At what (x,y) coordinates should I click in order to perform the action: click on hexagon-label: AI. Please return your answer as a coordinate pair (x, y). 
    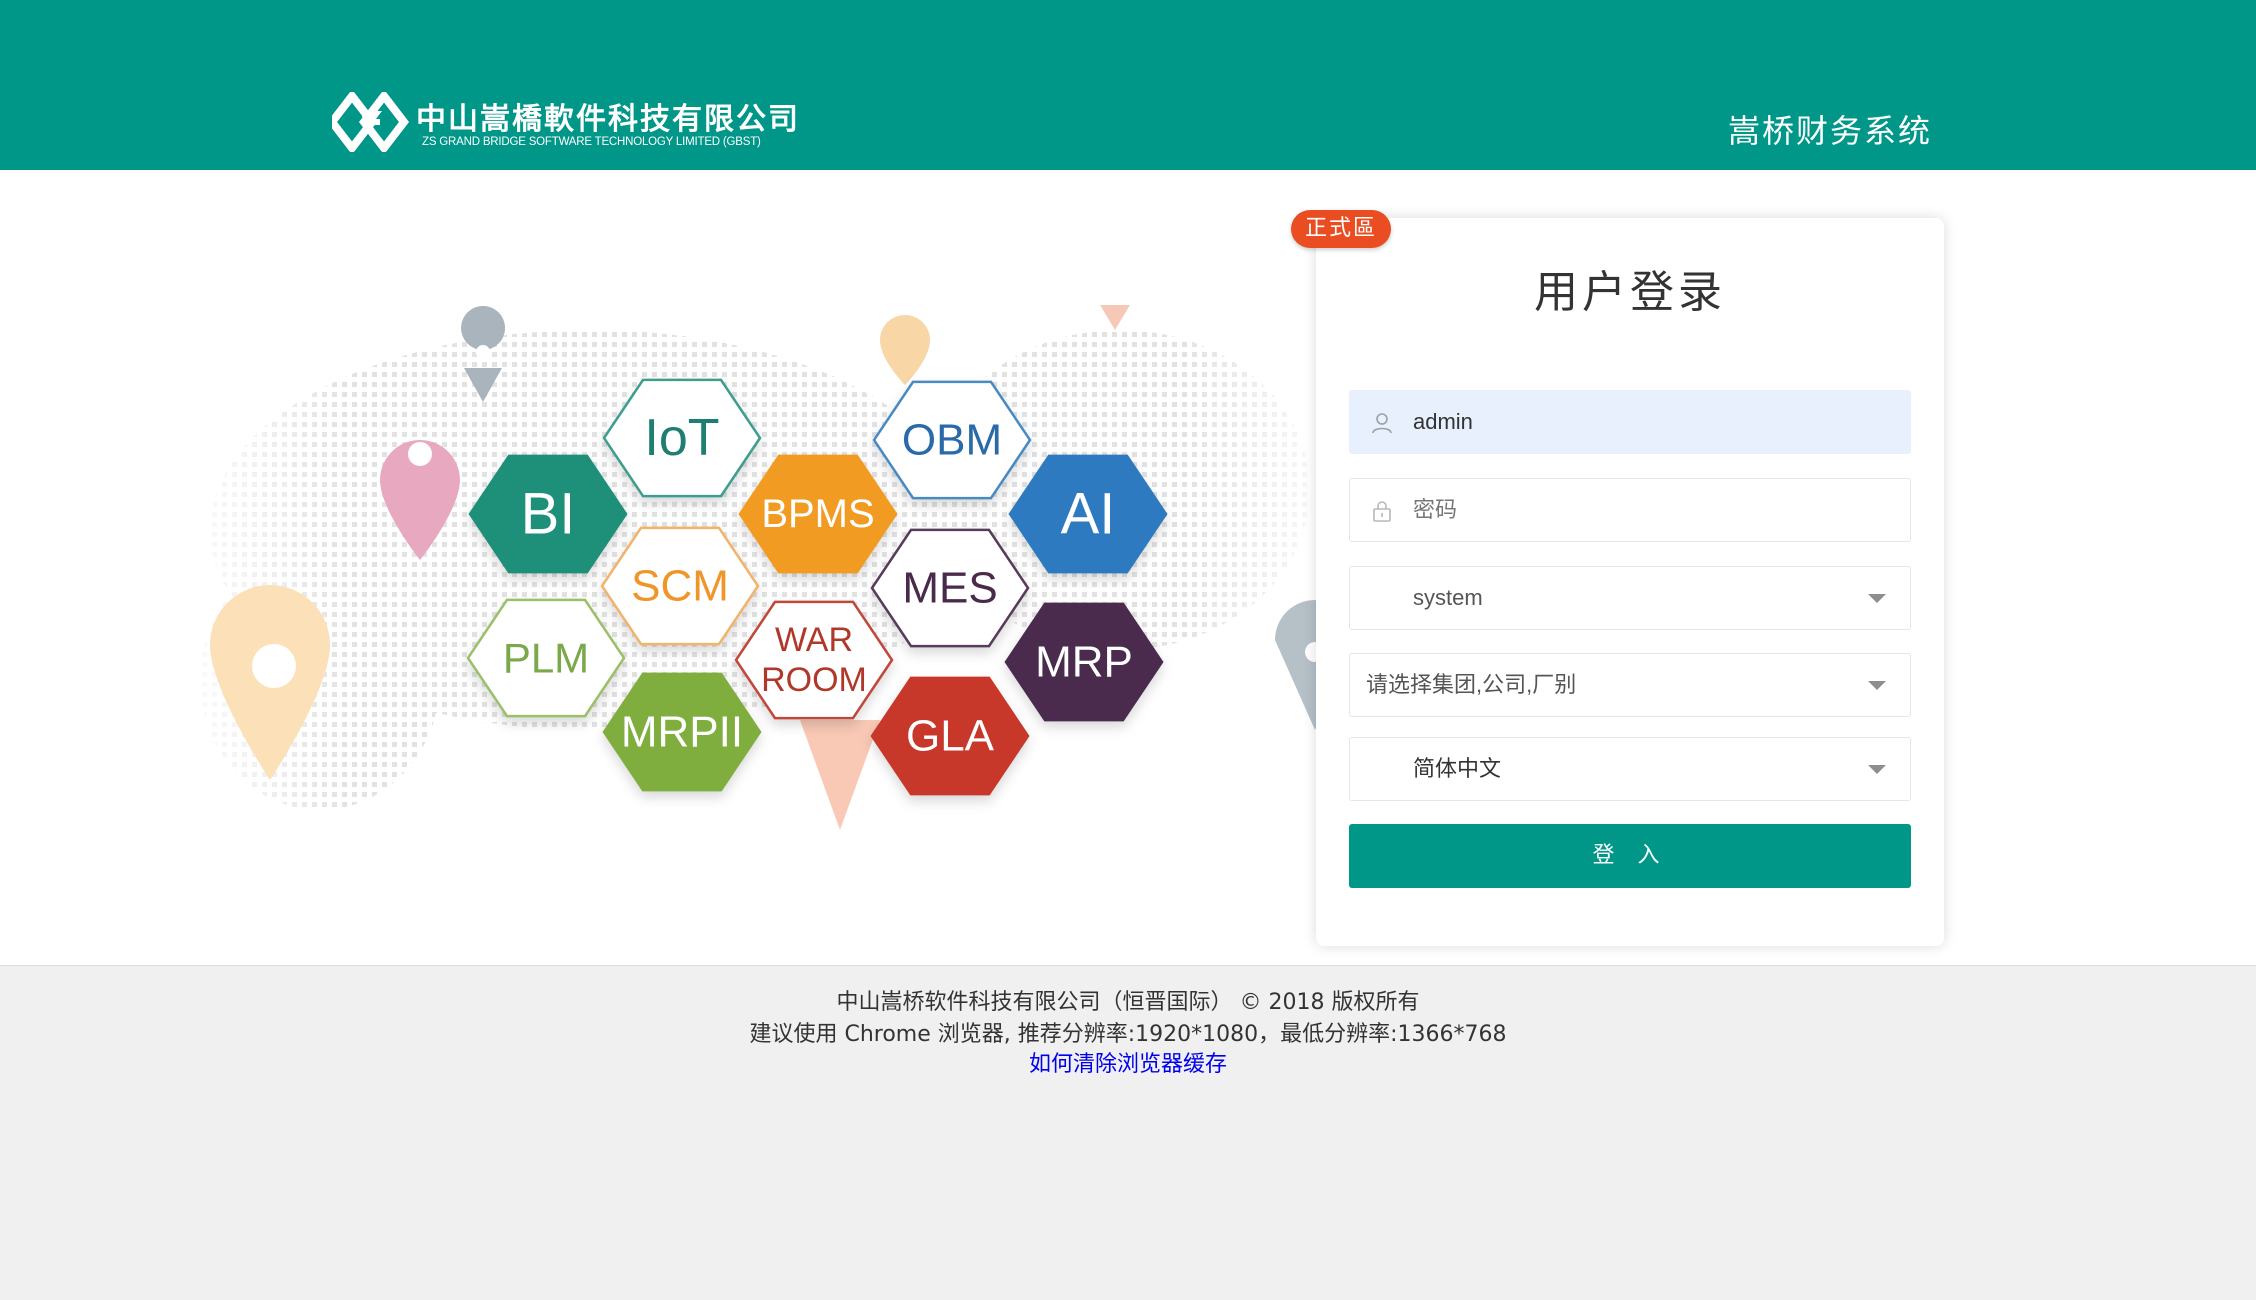
    Looking at the image, I should click on (1088, 514).